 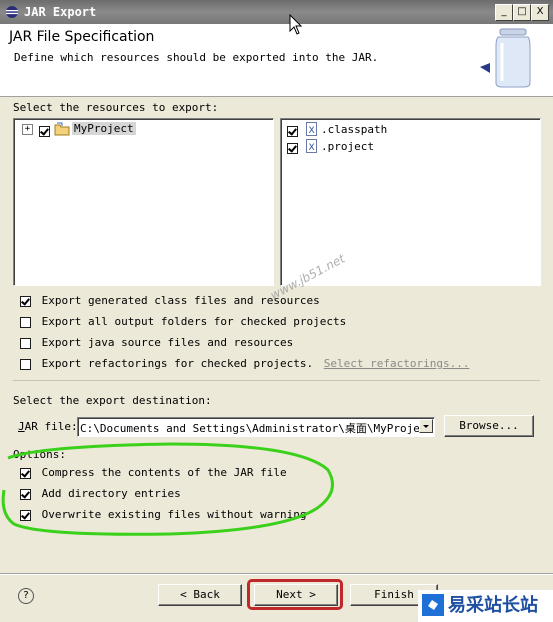 I want to click on page-title: JAR File Specification, so click(x=82, y=37).